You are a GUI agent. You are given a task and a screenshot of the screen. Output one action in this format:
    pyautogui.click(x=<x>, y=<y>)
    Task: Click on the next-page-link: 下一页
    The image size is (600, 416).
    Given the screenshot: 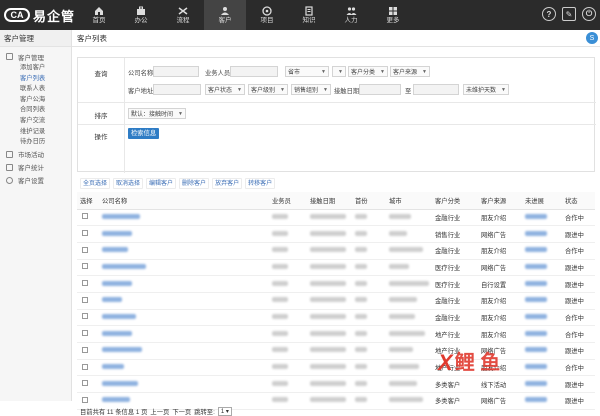 What is the action you would take?
    pyautogui.click(x=181, y=411)
    